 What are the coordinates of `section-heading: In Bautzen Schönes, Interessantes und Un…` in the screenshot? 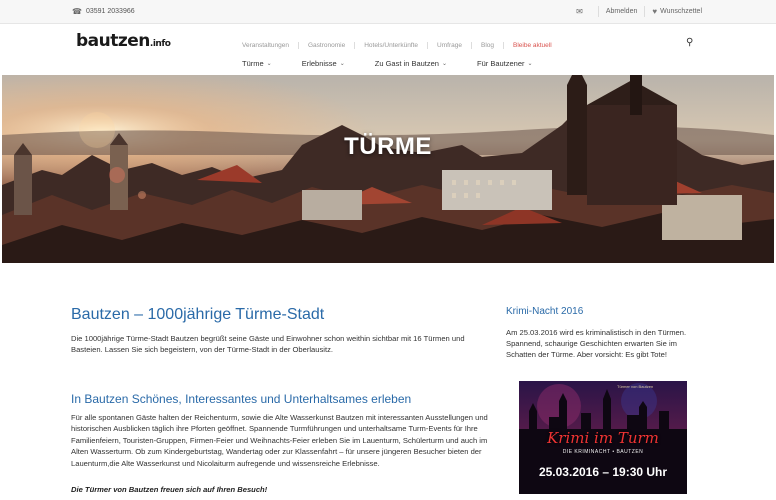 It's located at (241, 399).